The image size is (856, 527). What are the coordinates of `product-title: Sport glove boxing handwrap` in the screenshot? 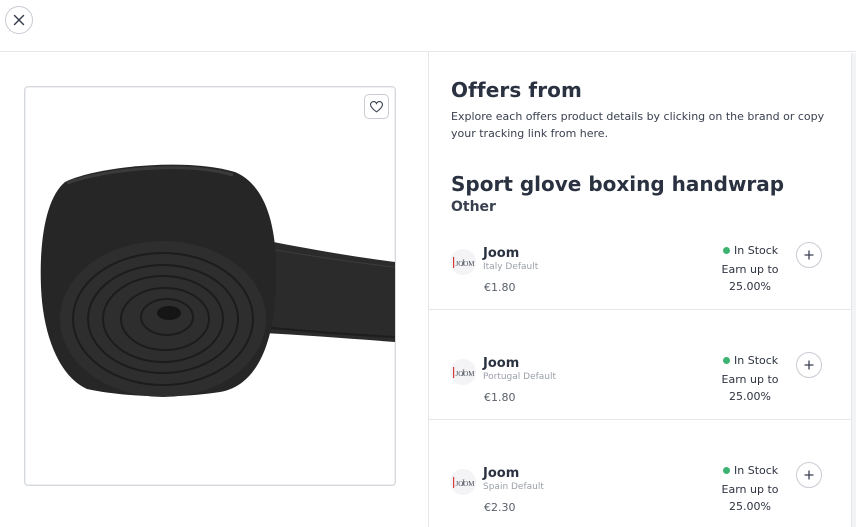 It's located at (618, 184).